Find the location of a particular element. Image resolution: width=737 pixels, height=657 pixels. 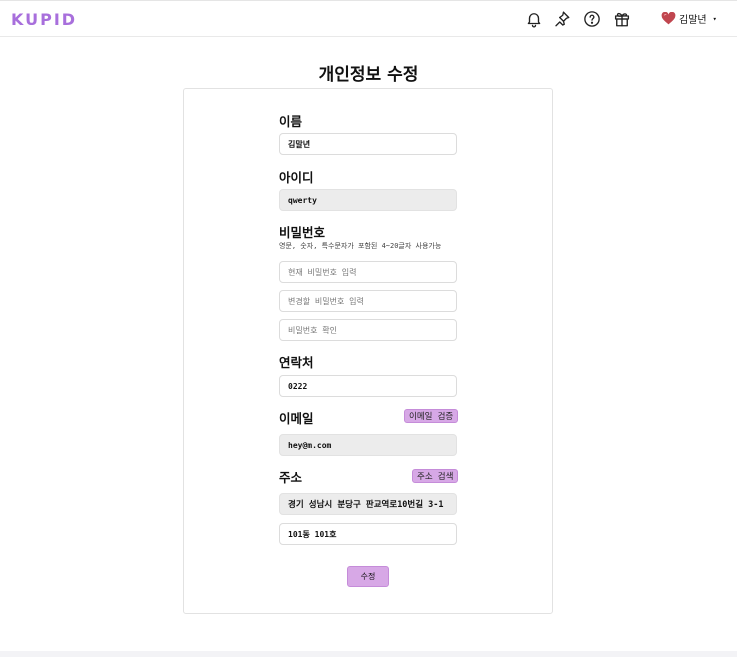

address-line1-field: 경기 성남시 분당구 판교역로10번길 3-1 is located at coordinates (368, 504).